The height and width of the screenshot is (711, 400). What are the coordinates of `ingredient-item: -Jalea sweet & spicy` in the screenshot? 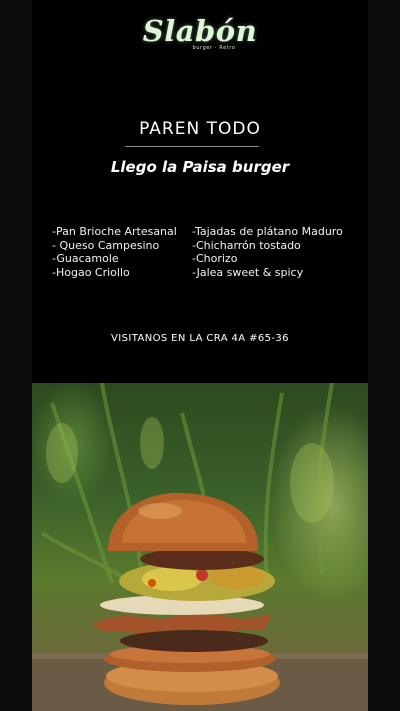 It's located at (248, 272).